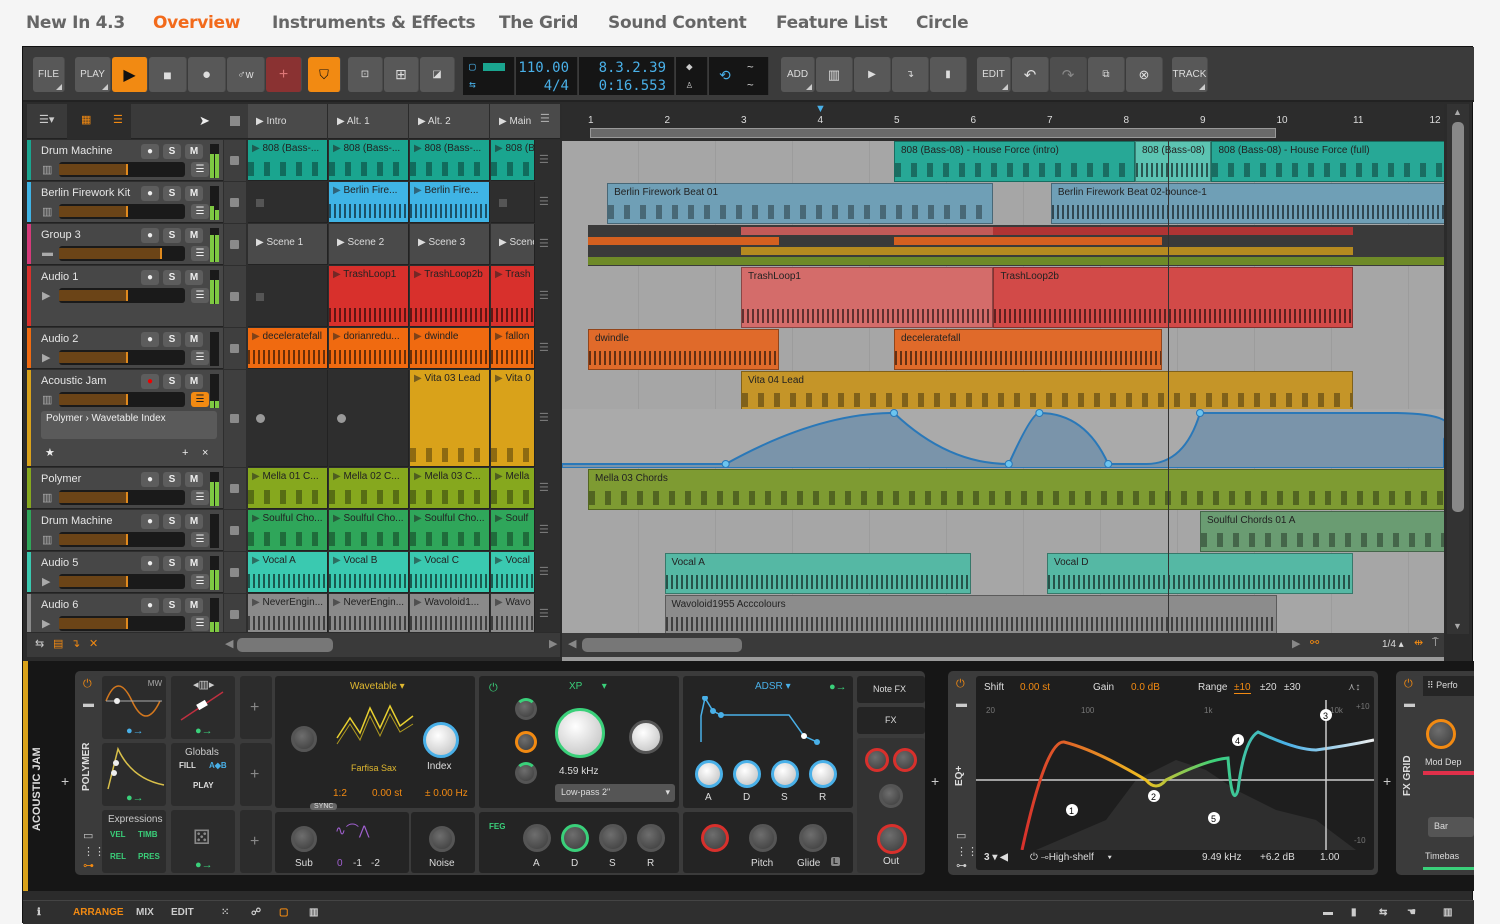  Describe the element at coordinates (961, 836) in the screenshot. I see `window-icon: ▭` at that location.